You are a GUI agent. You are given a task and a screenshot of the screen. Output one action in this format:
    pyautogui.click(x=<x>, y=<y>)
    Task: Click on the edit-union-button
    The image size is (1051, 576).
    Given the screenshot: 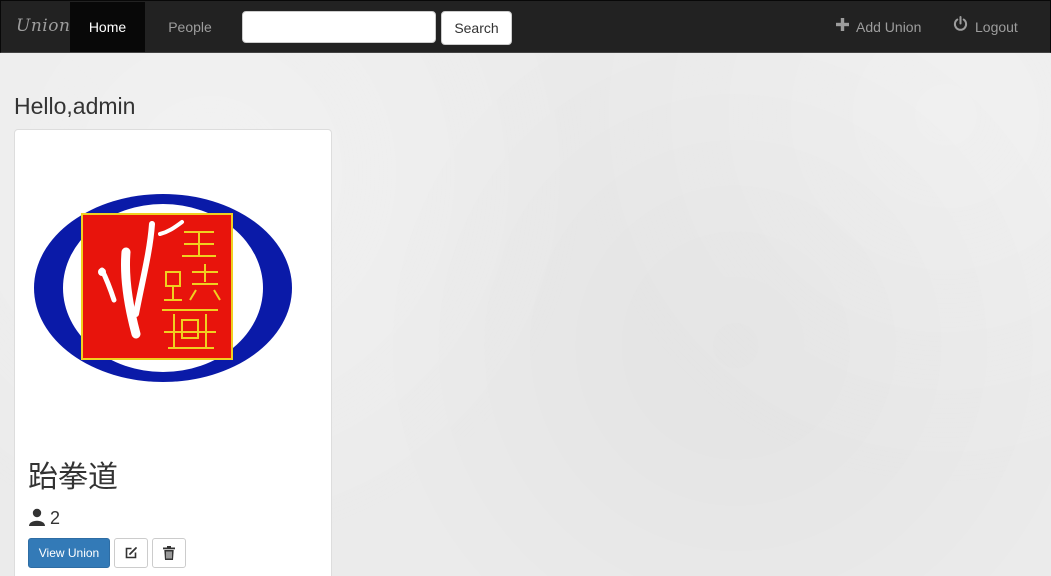 What is the action you would take?
    pyautogui.click(x=131, y=553)
    